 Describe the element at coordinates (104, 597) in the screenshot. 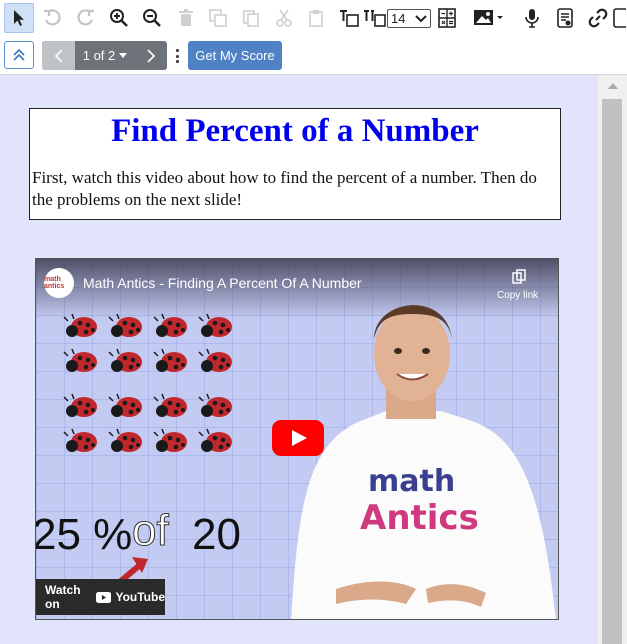

I see `youtube-logo-icon` at that location.